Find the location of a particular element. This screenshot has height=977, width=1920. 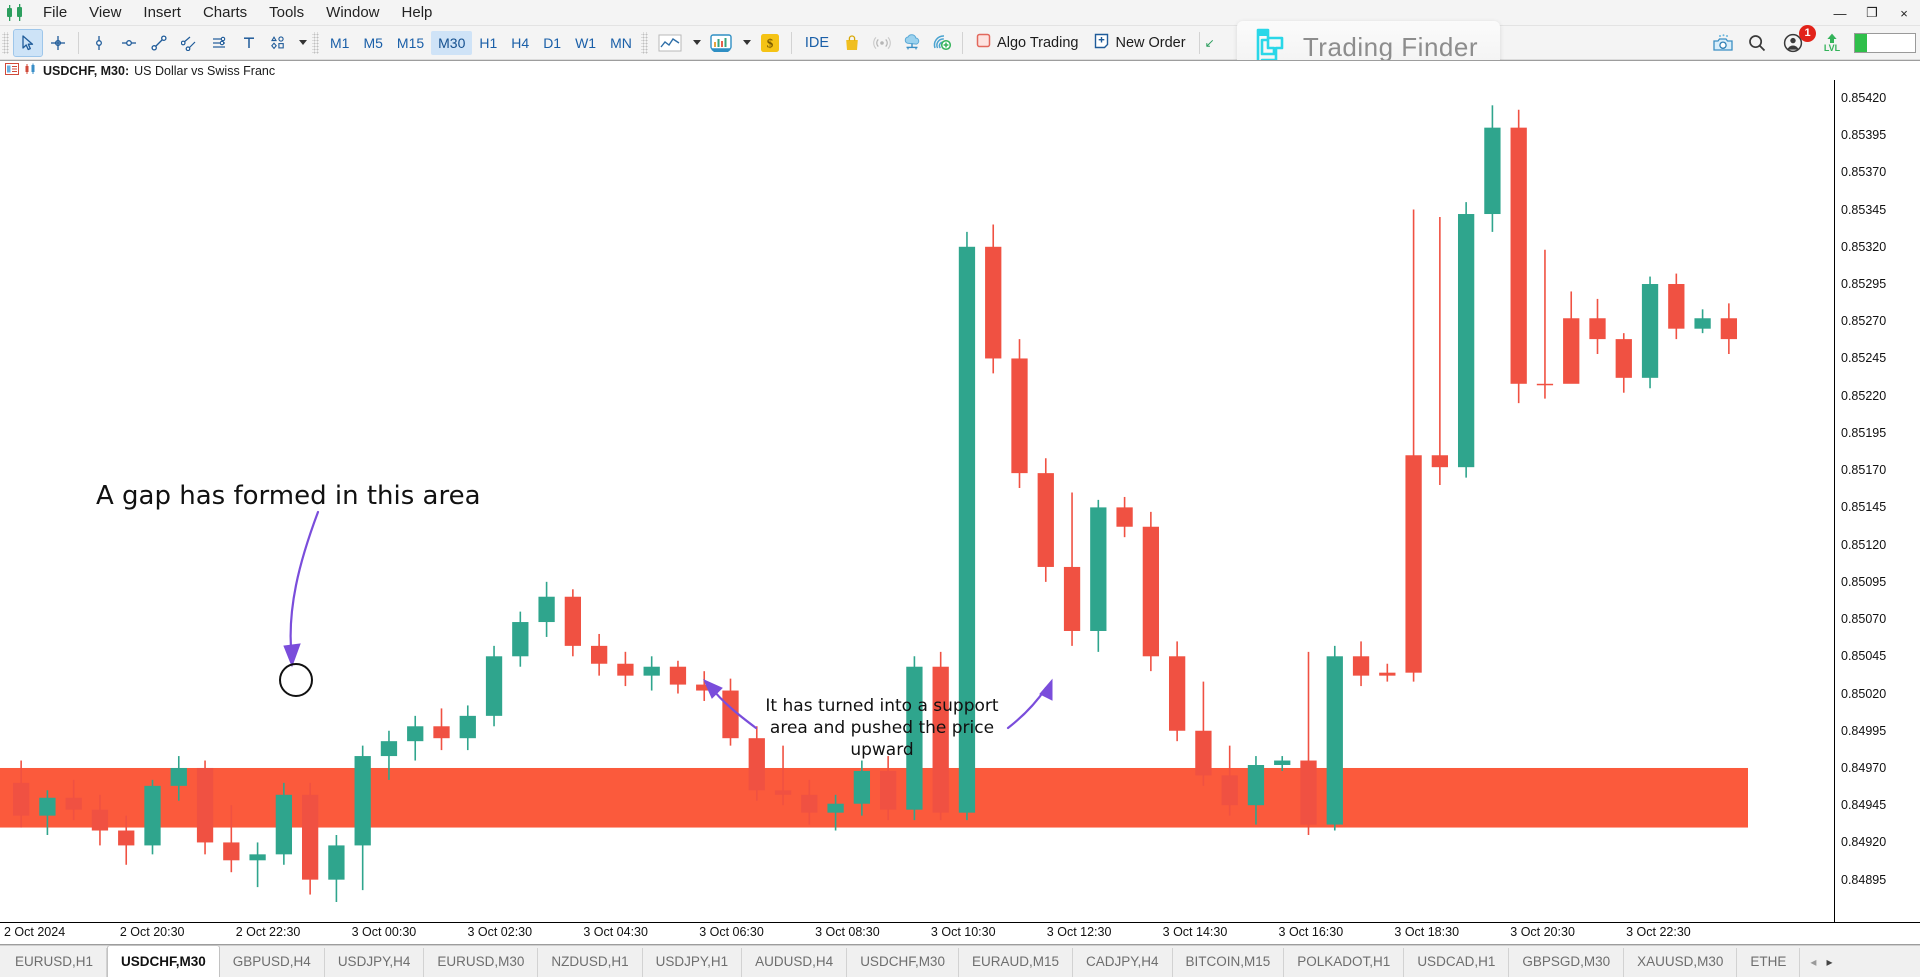

chart-candles-icon is located at coordinates (31, 70).